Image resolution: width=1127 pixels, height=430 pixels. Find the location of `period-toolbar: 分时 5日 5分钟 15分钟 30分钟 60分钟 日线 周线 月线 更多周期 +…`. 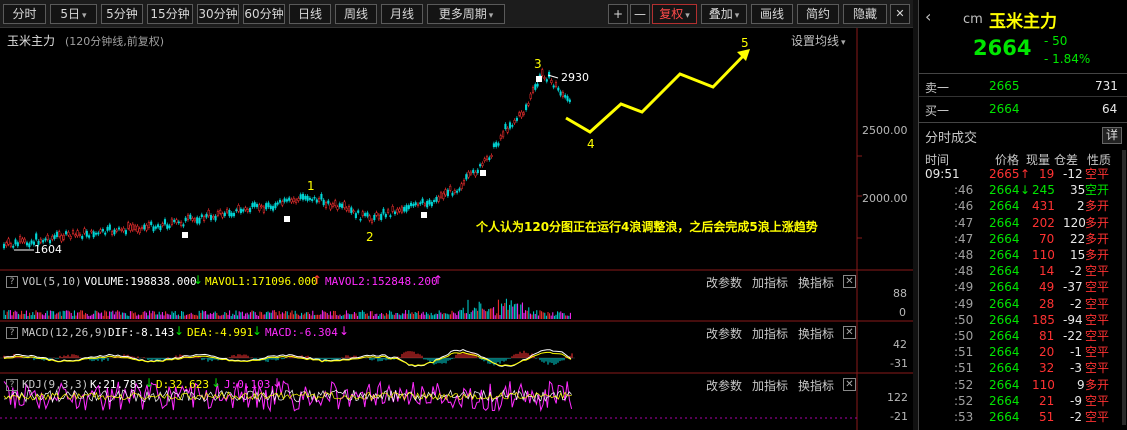

period-toolbar: 分时 5日 5分钟 15分钟 30分钟 60分钟 日线 周线 月线 更多周期 +… is located at coordinates (456, 14).